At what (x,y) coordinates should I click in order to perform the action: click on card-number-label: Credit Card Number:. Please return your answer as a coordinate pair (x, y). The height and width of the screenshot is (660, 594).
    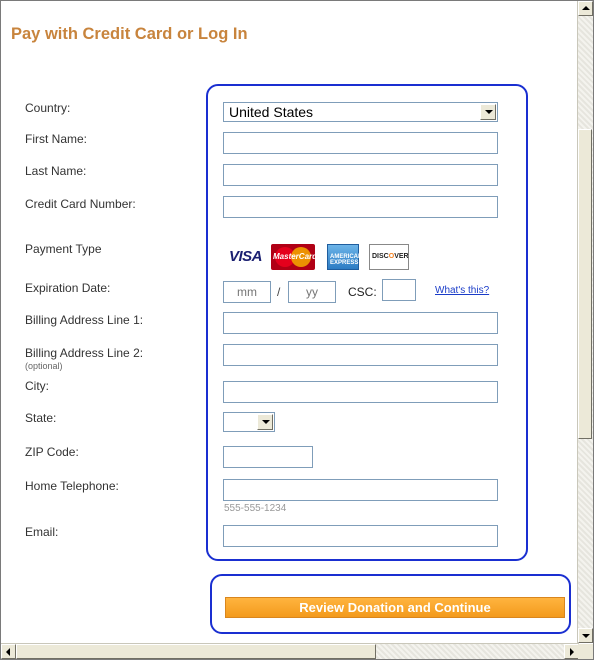
    Looking at the image, I should click on (80, 204).